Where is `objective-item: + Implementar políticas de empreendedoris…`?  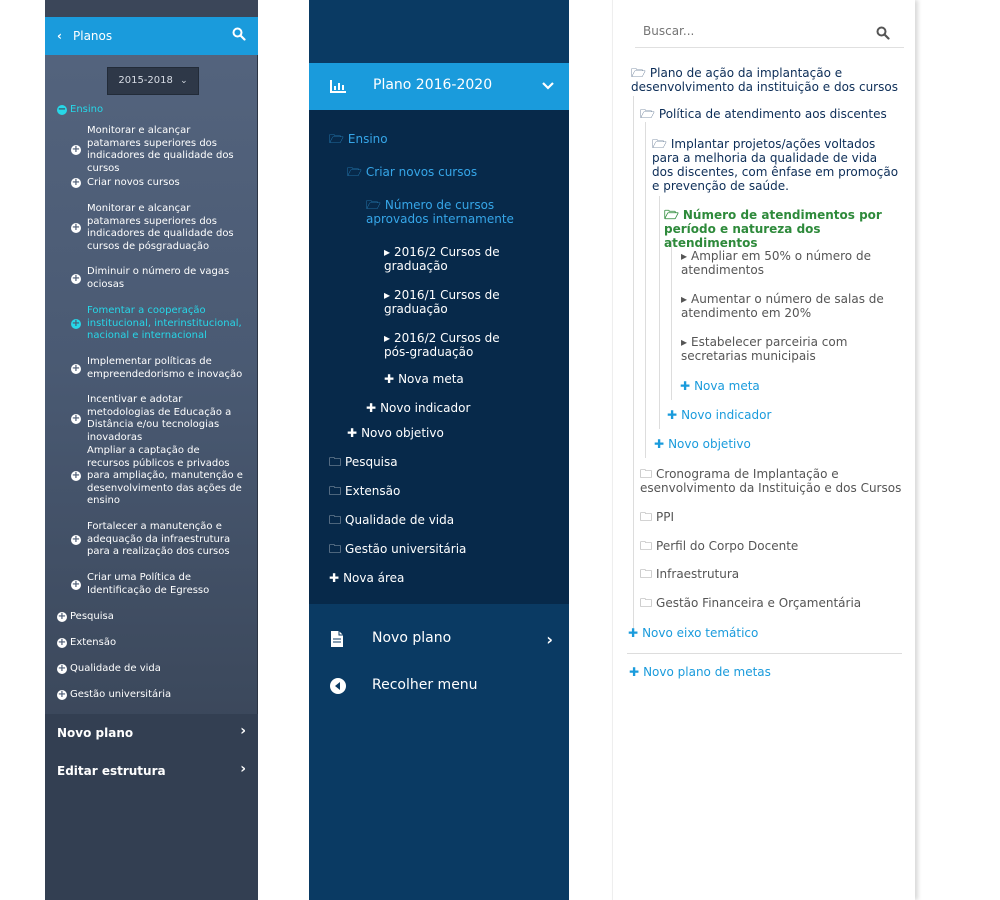 objective-item: + Implementar políticas de empreendedoris… is located at coordinates (157, 368).